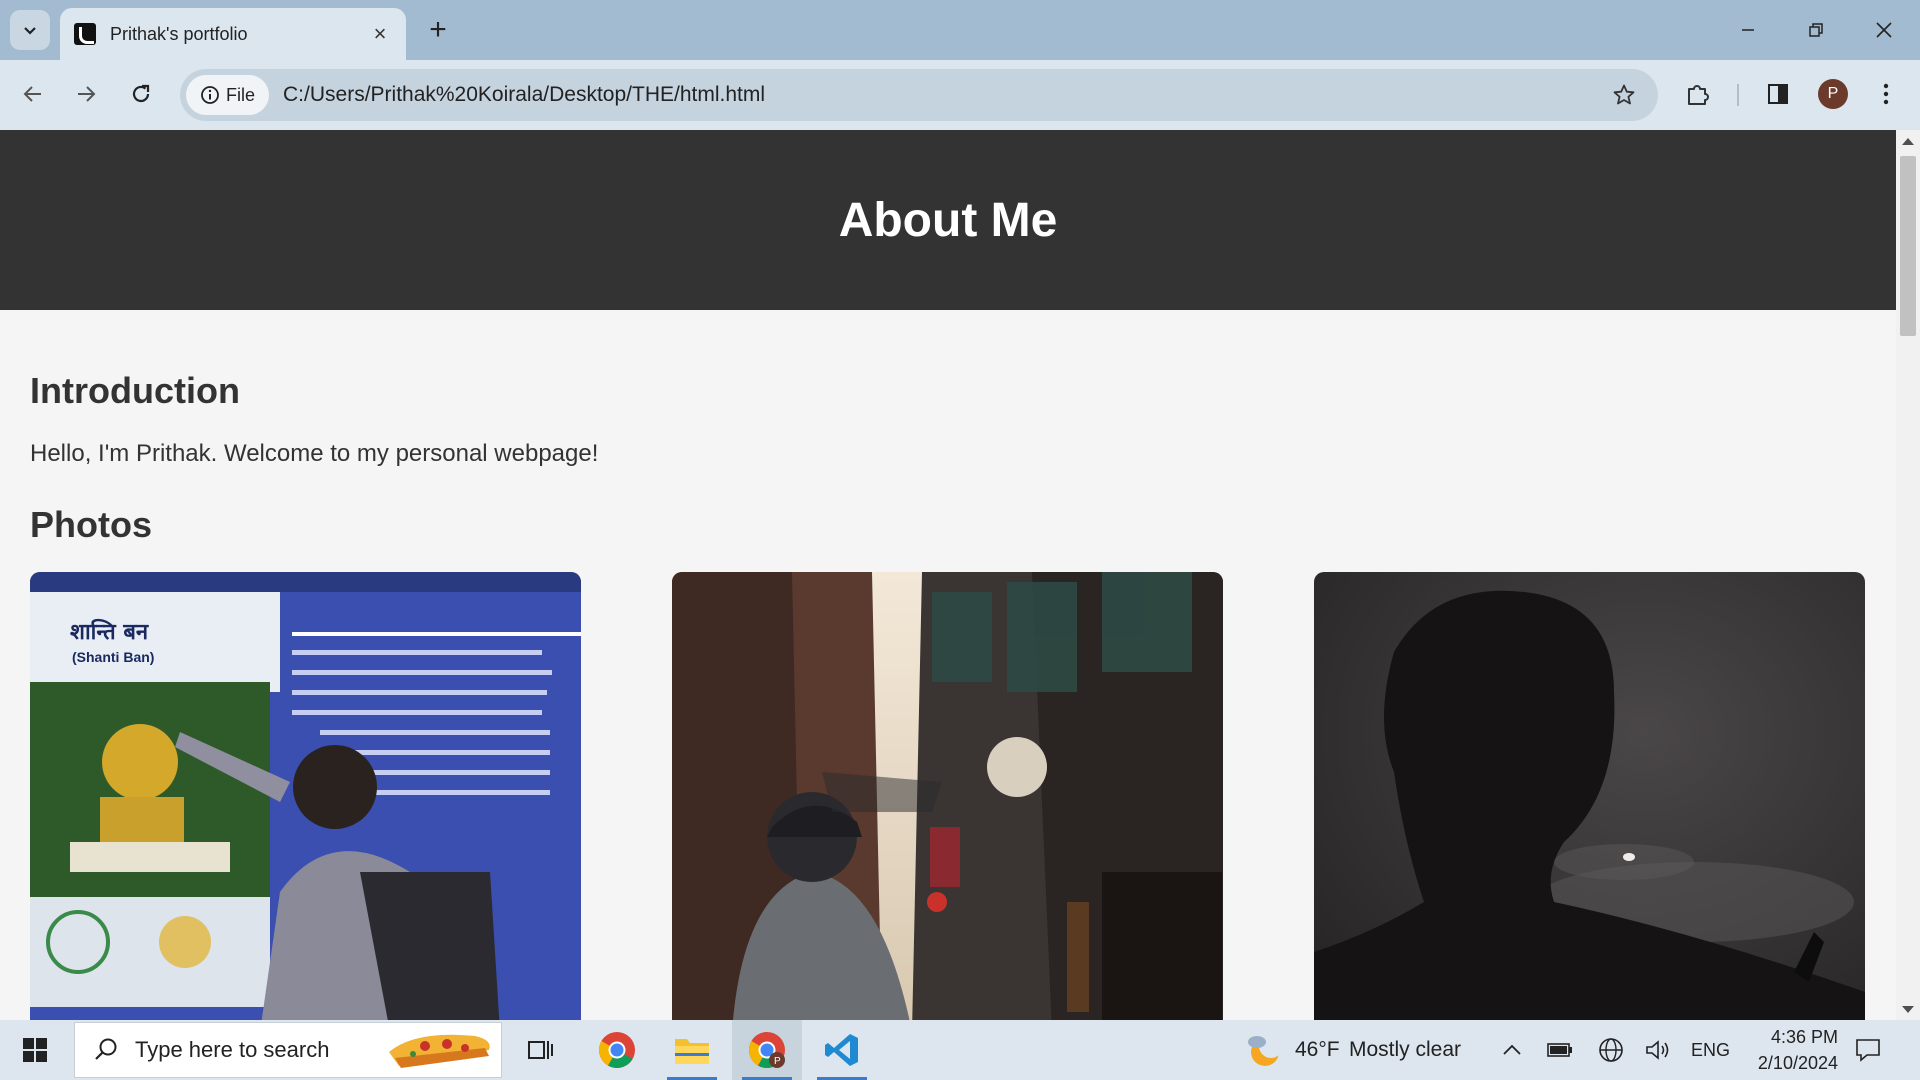 The height and width of the screenshot is (1080, 1920). I want to click on forward-button, so click(86, 94).